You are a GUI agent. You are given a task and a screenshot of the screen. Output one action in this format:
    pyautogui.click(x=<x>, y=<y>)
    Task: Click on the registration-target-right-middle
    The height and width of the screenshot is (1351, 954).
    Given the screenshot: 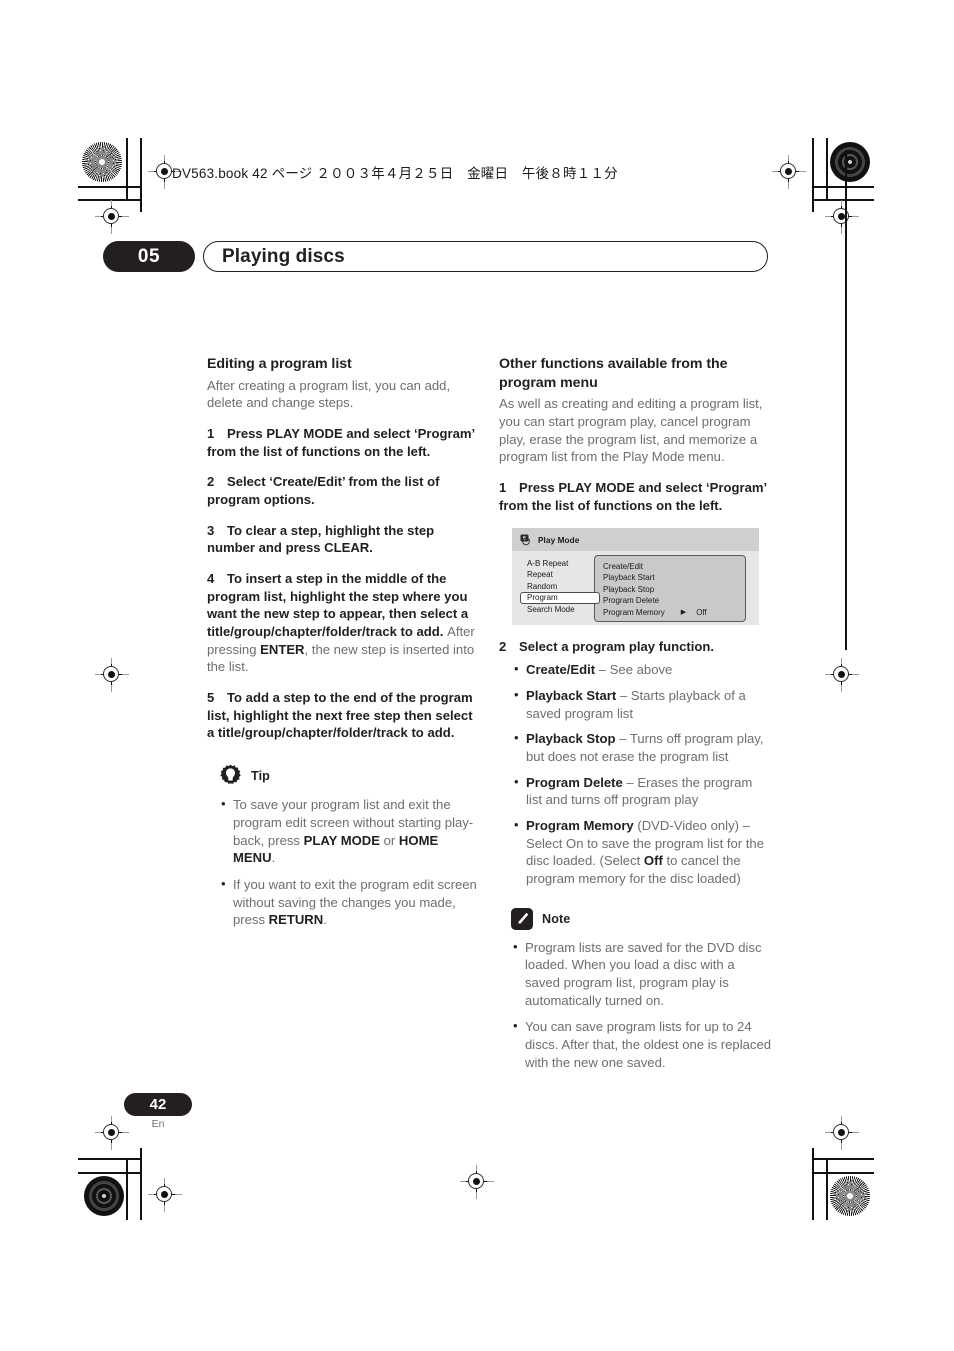 What is the action you would take?
    pyautogui.click(x=842, y=675)
    